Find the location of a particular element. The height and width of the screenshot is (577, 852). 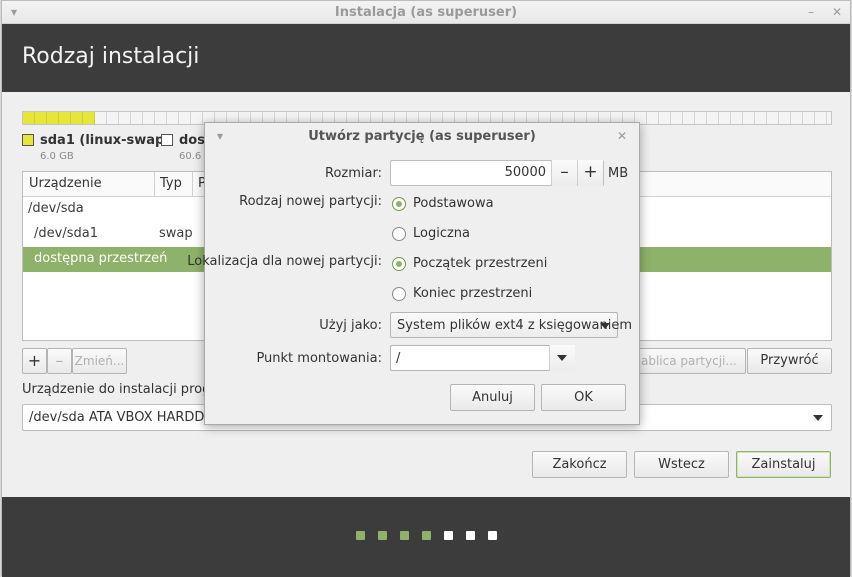

ok-button: OK is located at coordinates (583, 397).